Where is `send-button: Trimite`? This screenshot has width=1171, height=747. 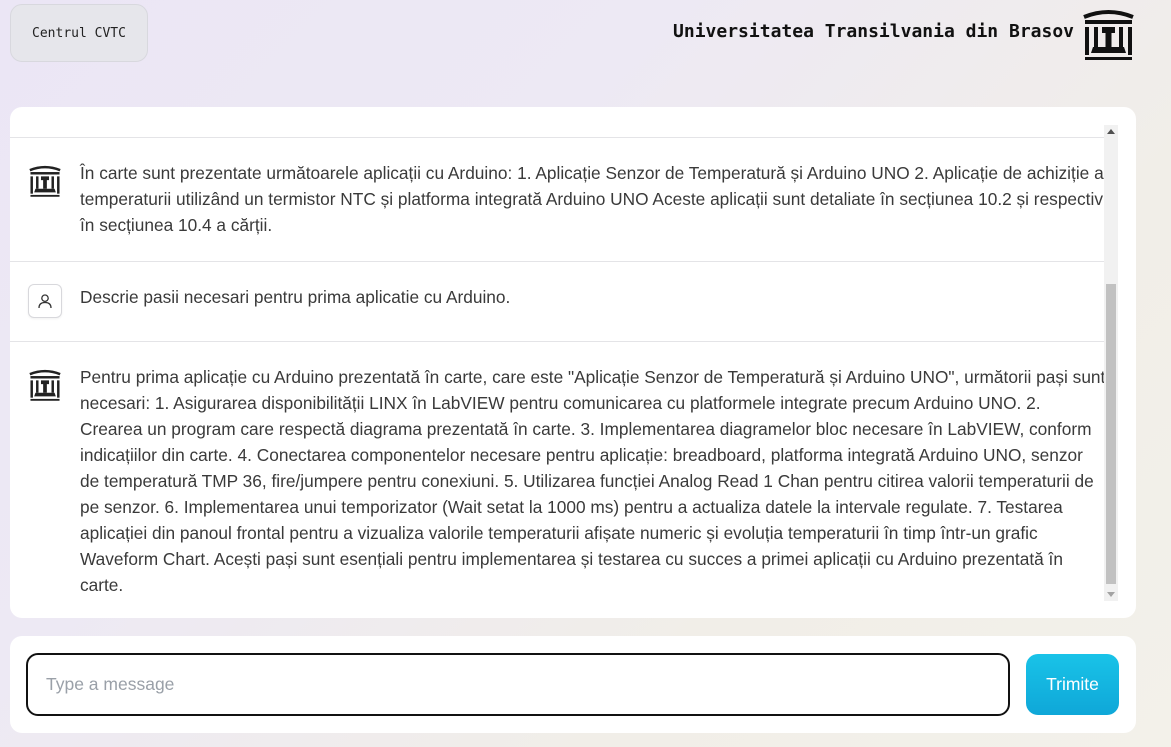
send-button: Trimite is located at coordinates (1072, 684).